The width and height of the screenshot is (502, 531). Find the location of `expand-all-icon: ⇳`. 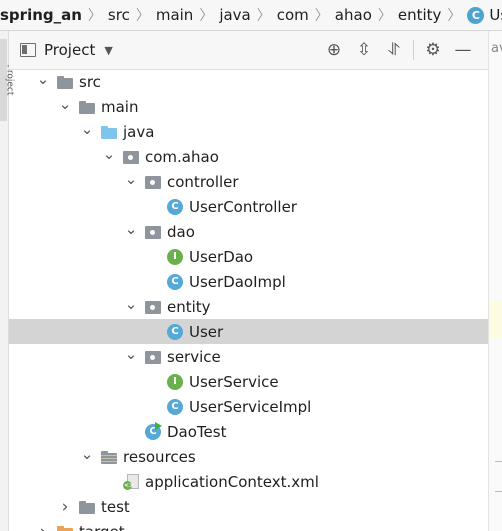

expand-all-icon: ⇳ is located at coordinates (364, 50).